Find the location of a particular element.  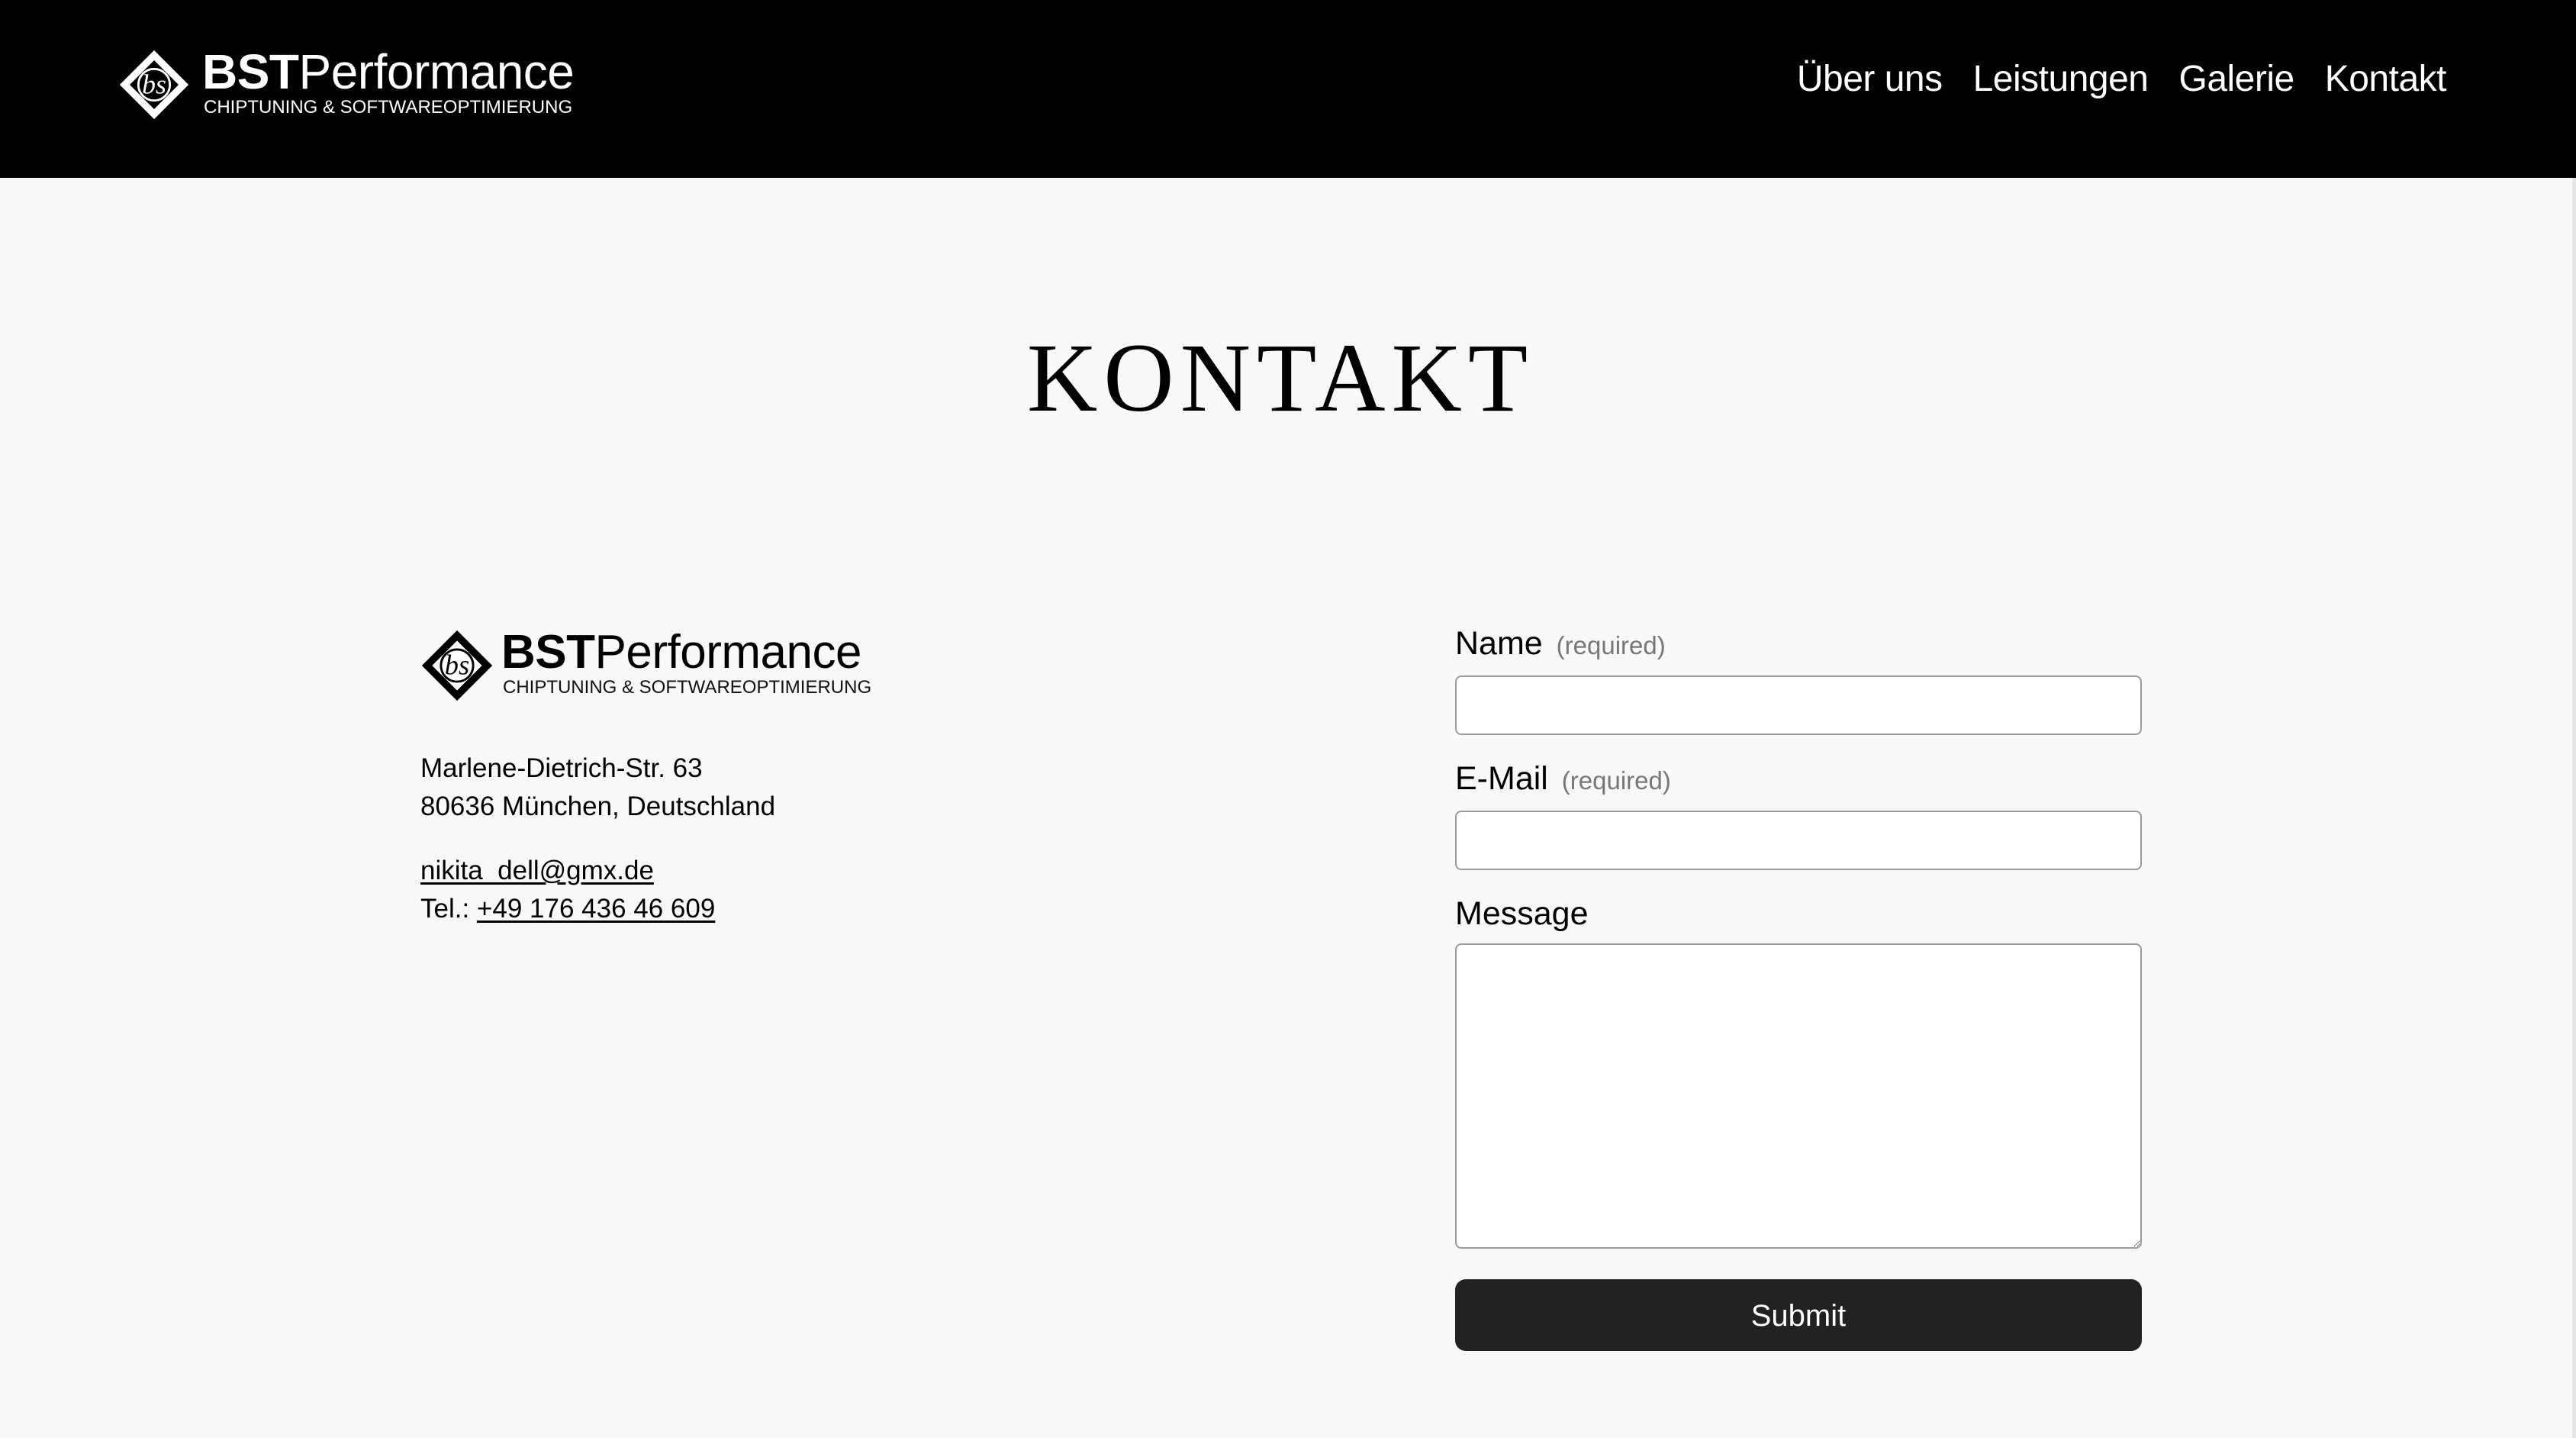

phone-prefix: Tel.: is located at coordinates (448, 909).